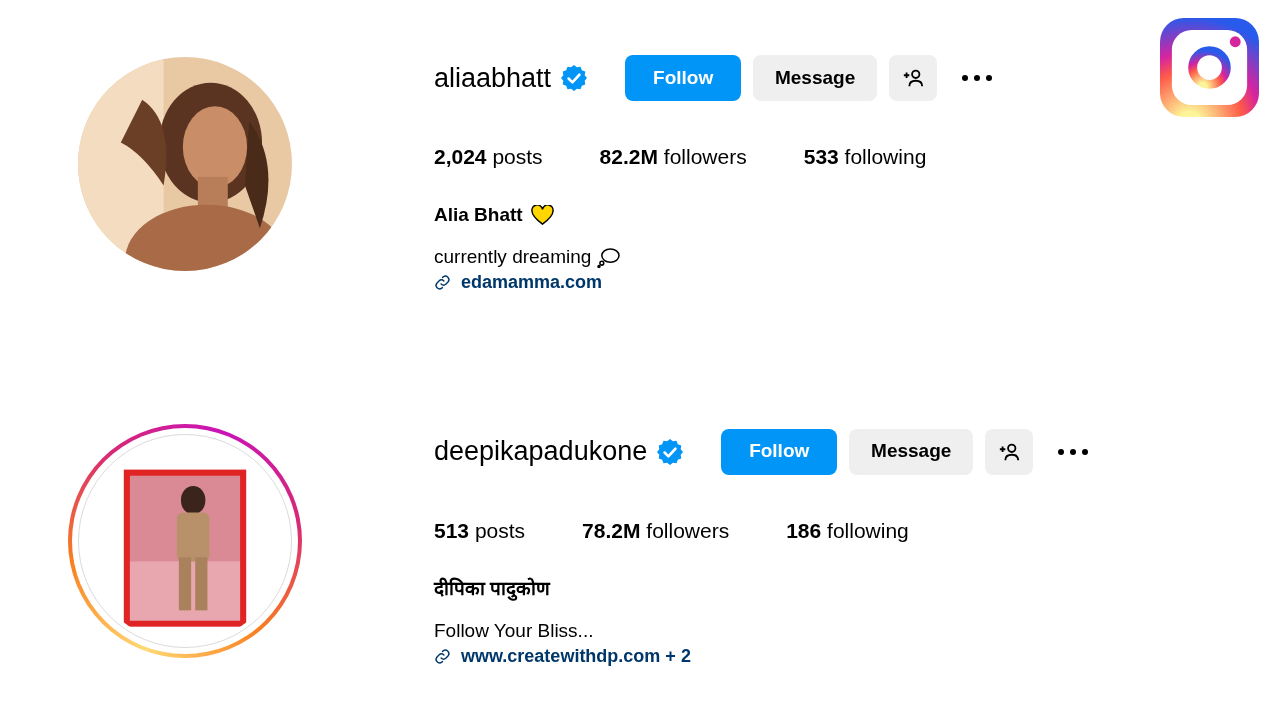 This screenshot has height=720, width=1280. I want to click on display-name: Alia Bhatt, so click(478, 215).